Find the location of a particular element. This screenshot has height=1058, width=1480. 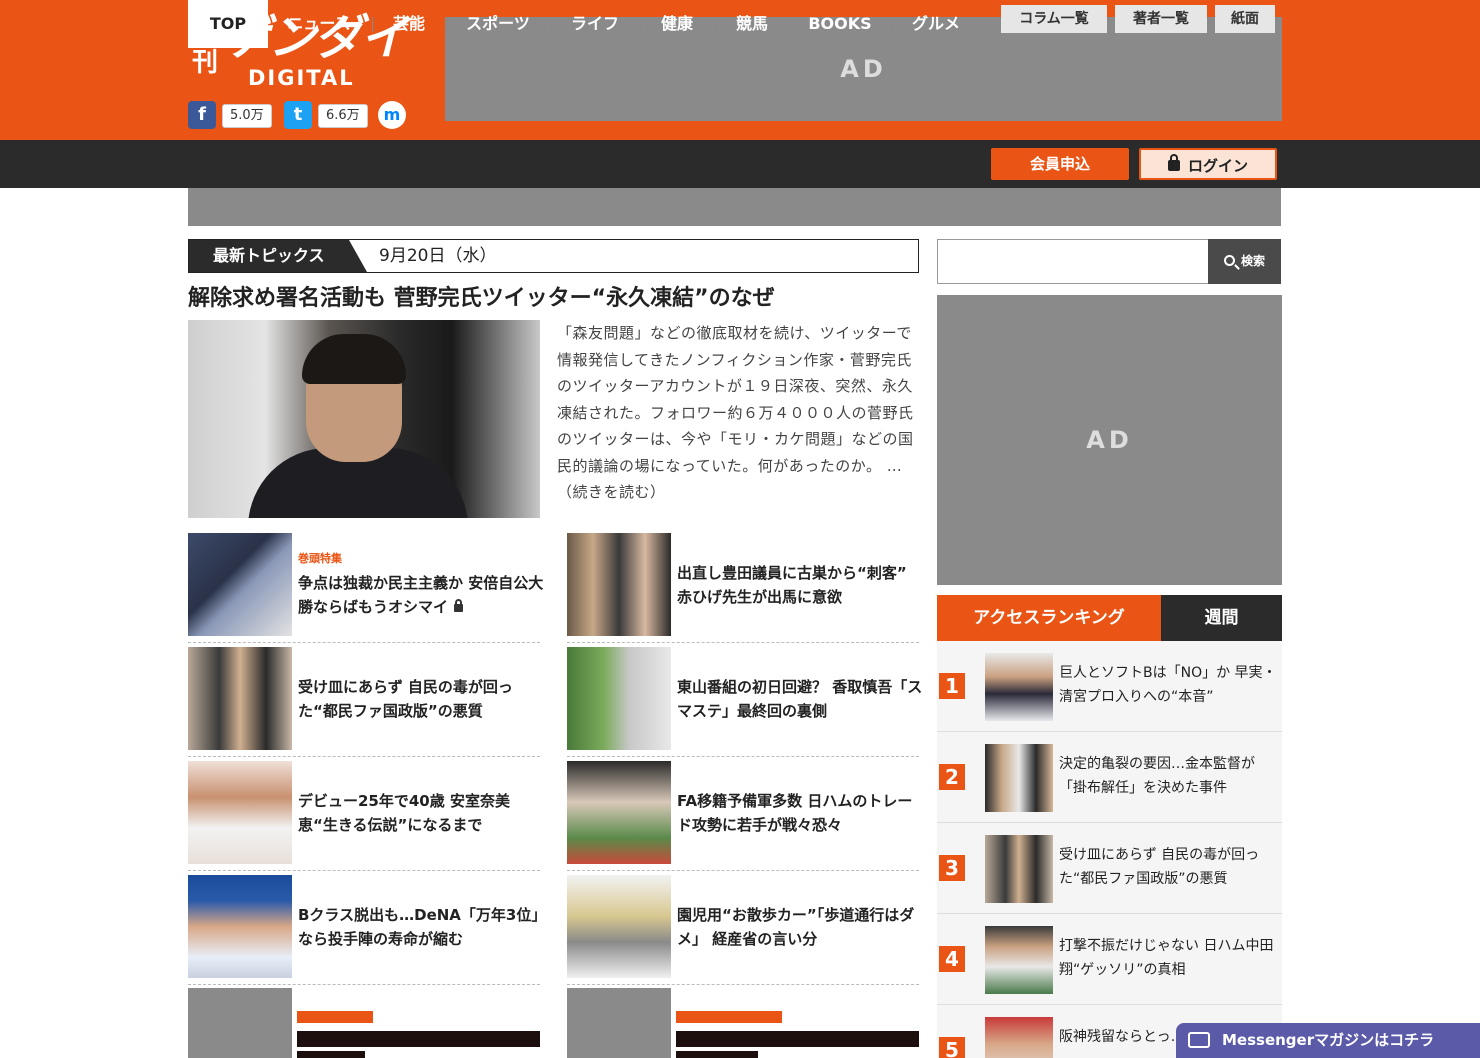

ad-banner-side: AD is located at coordinates (1109, 440).